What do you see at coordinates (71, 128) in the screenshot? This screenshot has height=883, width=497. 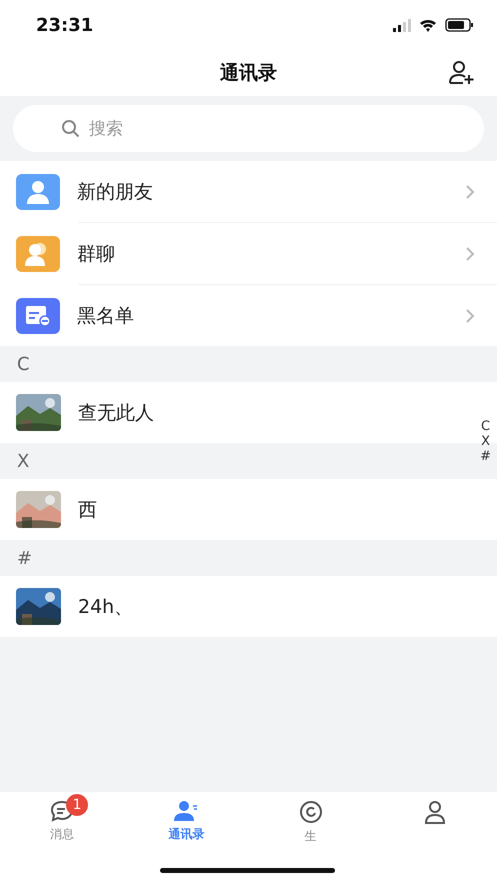 I see `search-icon` at bounding box center [71, 128].